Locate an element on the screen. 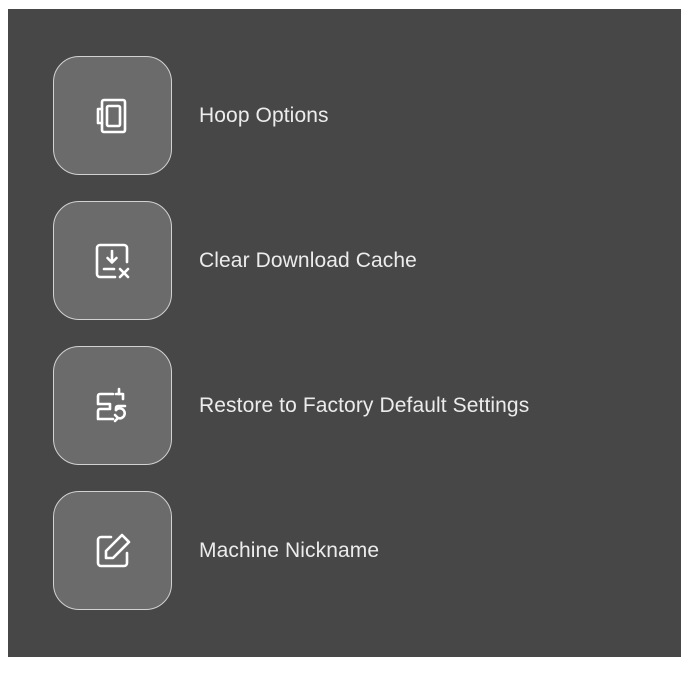  menu-item-label: Hoop Options is located at coordinates (264, 115).